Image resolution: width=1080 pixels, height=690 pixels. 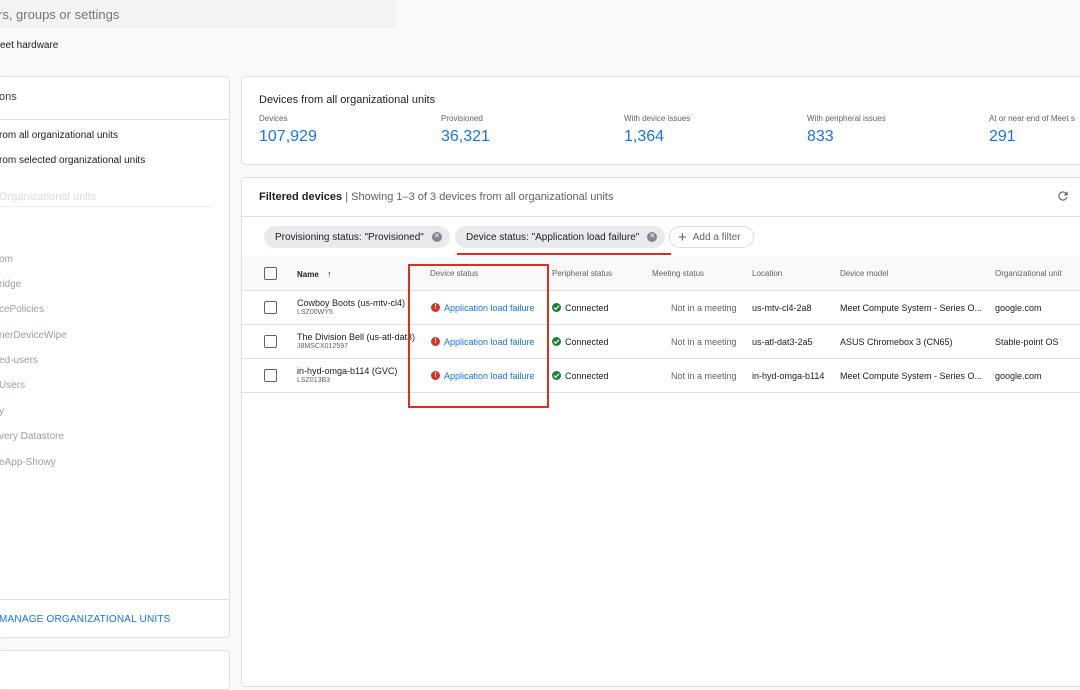 What do you see at coordinates (896, 342) in the screenshot?
I see `device-model: ASUS Chromebox 3 (CN65)` at bounding box center [896, 342].